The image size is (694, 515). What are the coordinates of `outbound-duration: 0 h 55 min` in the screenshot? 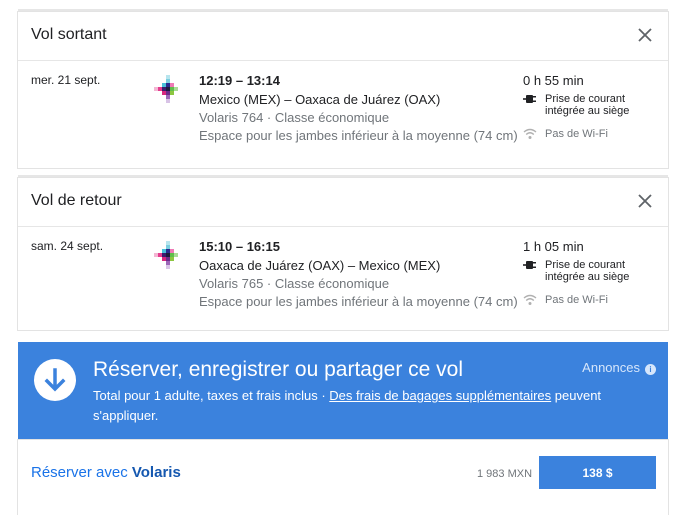 It's located at (553, 80).